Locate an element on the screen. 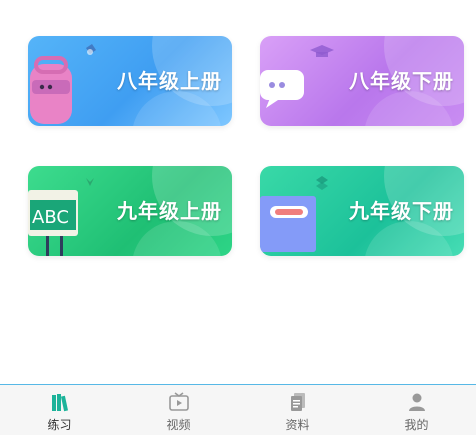  tab-label: 视频 is located at coordinates (178, 425).